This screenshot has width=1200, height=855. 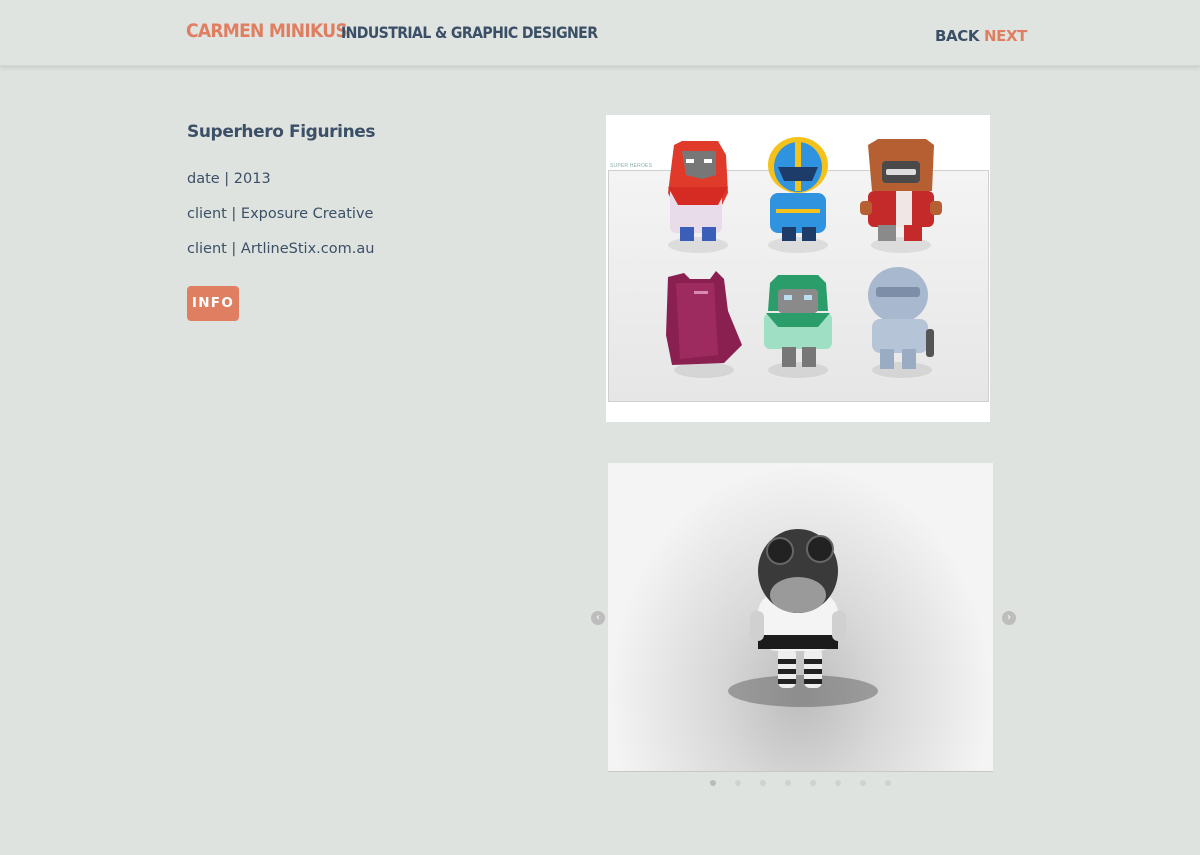 I want to click on figurine-red-hood, so click(x=698, y=197).